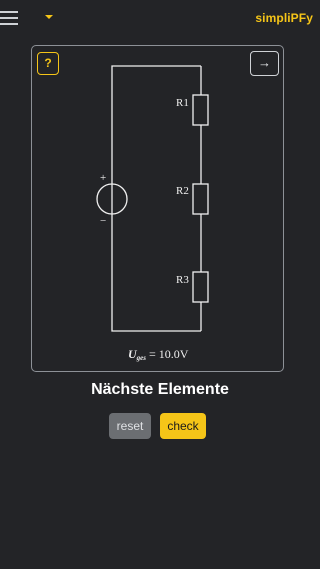 Image resolution: width=320 pixels, height=569 pixels. I want to click on resistor-r2, so click(200, 199).